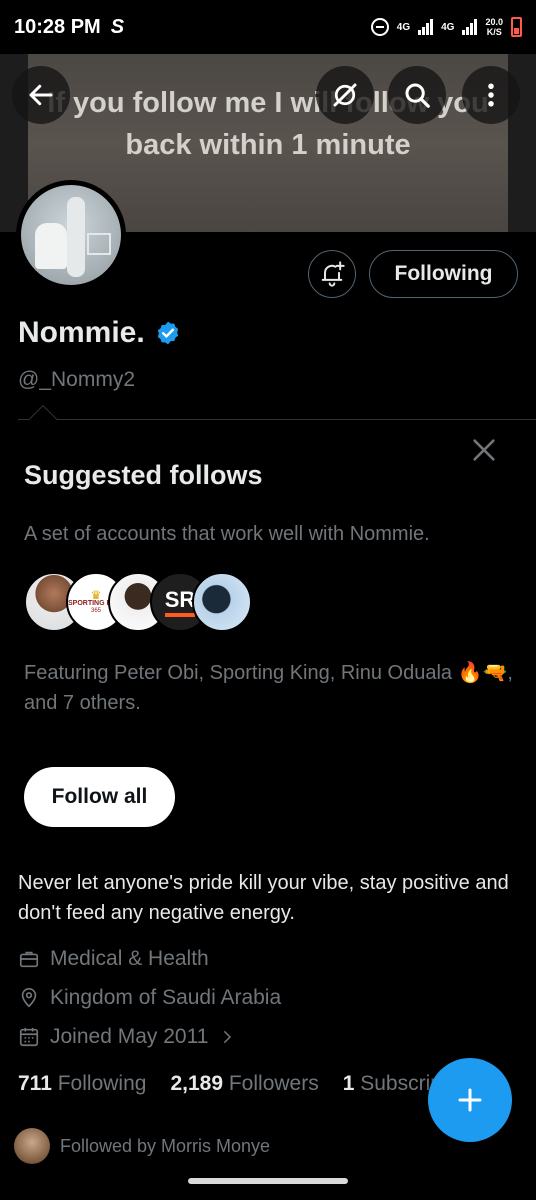 The height and width of the screenshot is (1200, 536). I want to click on suggested-avatars: ♛ SPORTING KING 365 SR, so click(138, 603).